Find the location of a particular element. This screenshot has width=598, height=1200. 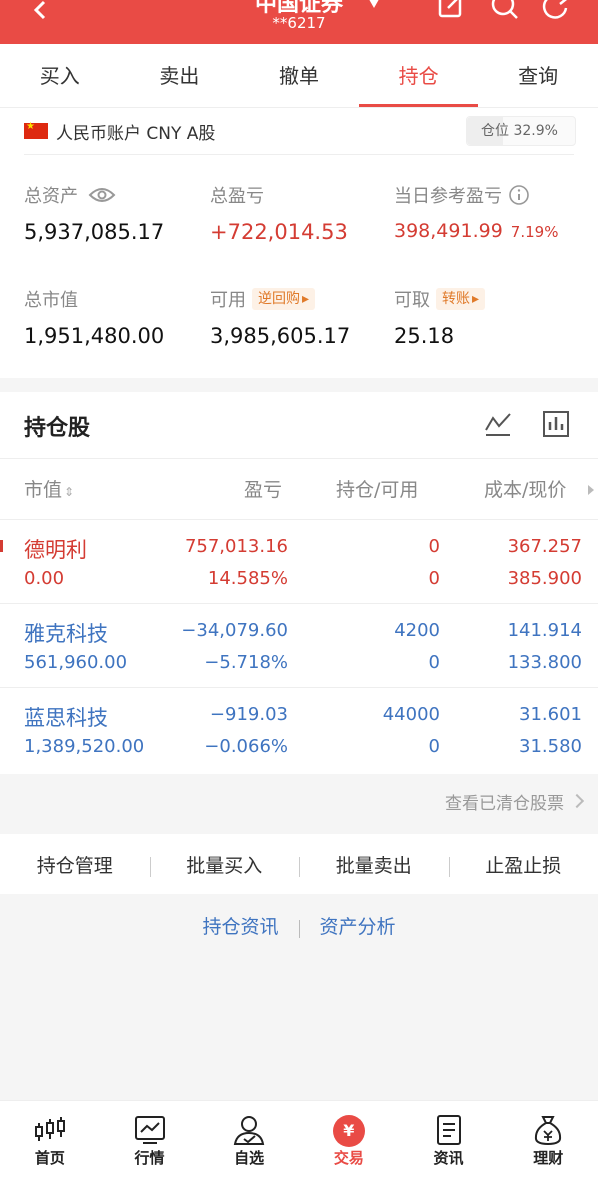

position-ratio-text: 仓位 32.9% is located at coordinates (519, 131).